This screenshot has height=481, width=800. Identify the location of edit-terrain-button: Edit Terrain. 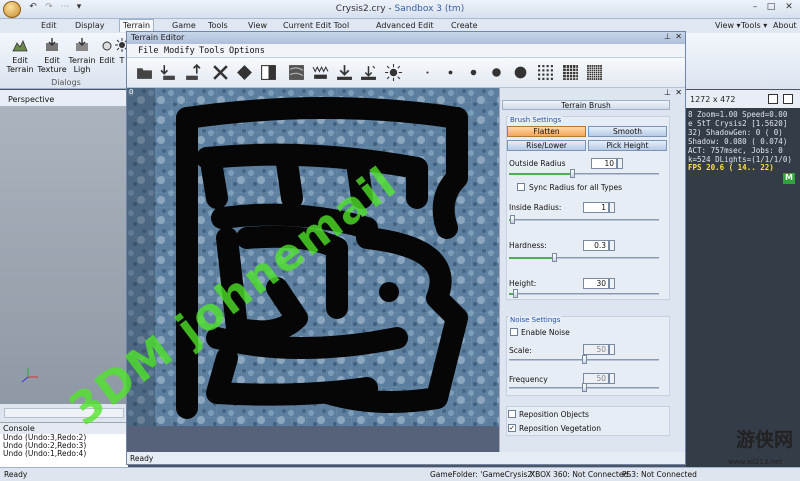
(20, 55).